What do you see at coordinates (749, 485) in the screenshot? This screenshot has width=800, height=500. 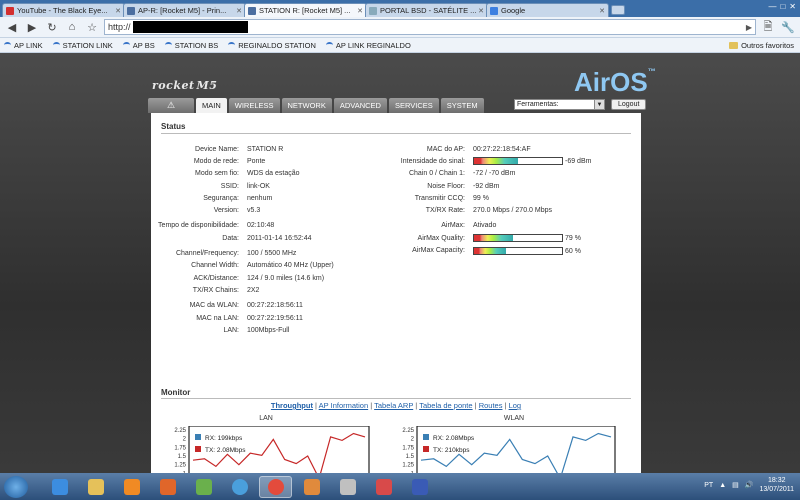 I see `volume-icon: 🔊` at bounding box center [749, 485].